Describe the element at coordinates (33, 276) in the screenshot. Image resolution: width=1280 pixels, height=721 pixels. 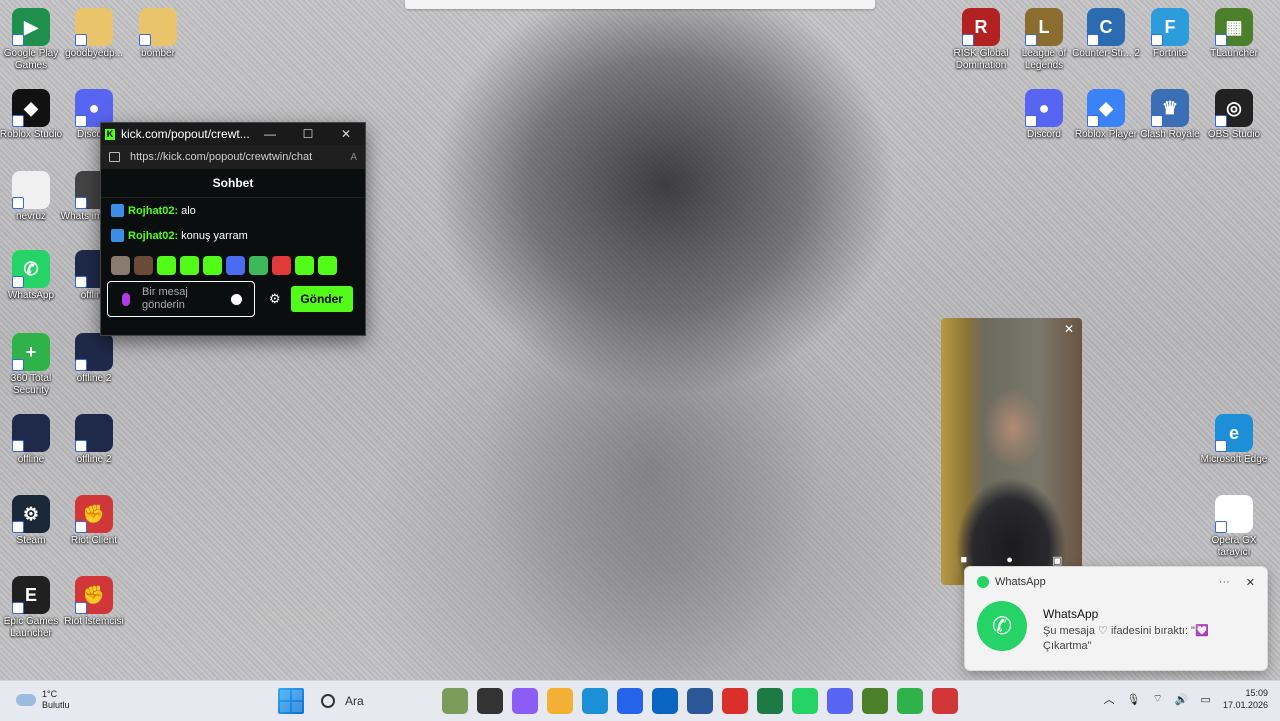
I see `desktop-shortcut: ✆ WhatsApp` at that location.